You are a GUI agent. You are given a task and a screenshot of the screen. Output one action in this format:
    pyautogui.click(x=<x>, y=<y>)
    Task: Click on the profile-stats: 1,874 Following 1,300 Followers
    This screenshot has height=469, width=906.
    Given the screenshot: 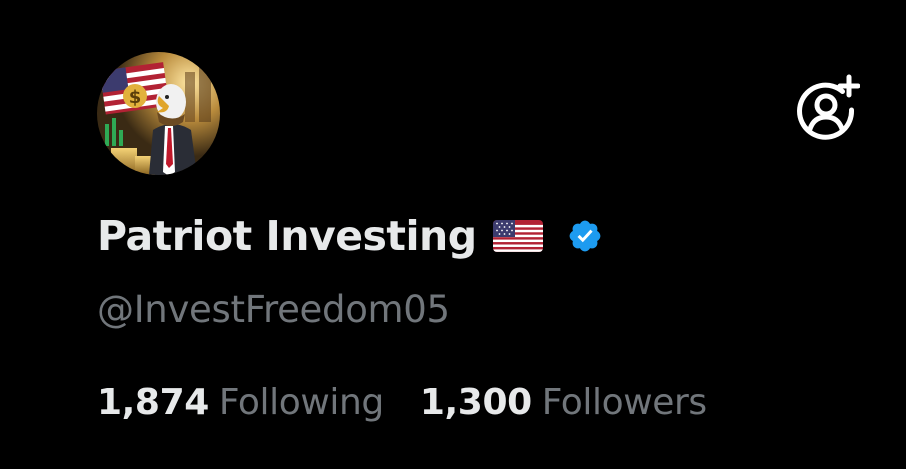 What is the action you would take?
    pyautogui.click(x=402, y=402)
    